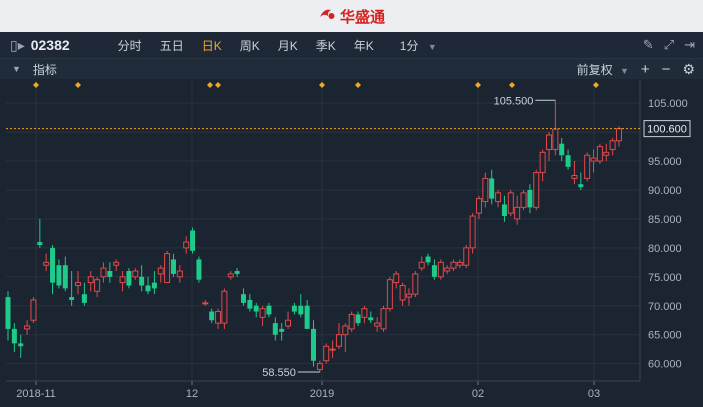  Describe the element at coordinates (645, 69) in the screenshot. I see `add-icon: +` at that location.